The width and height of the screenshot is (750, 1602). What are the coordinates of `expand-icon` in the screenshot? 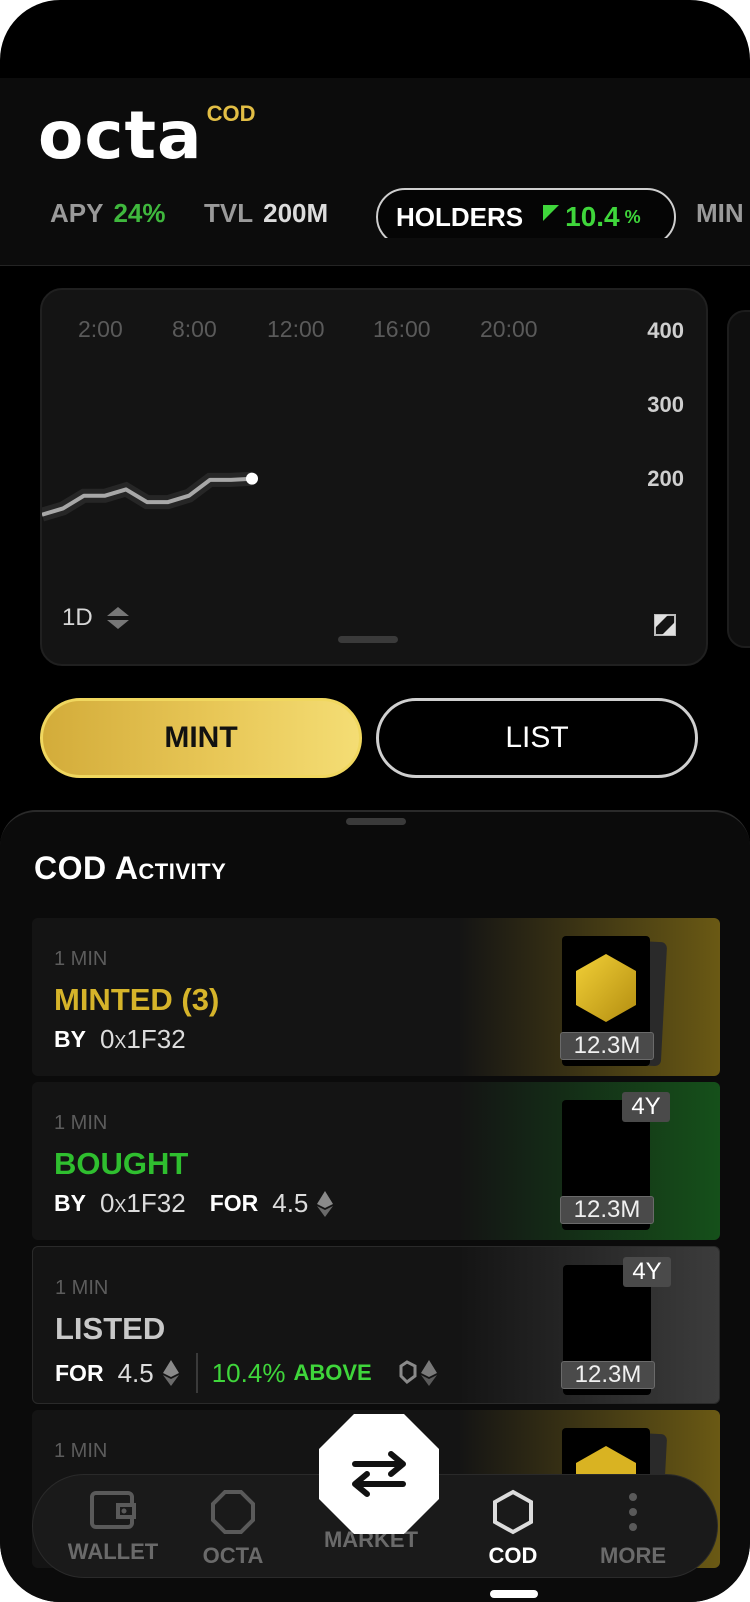 It's located at (665, 625).